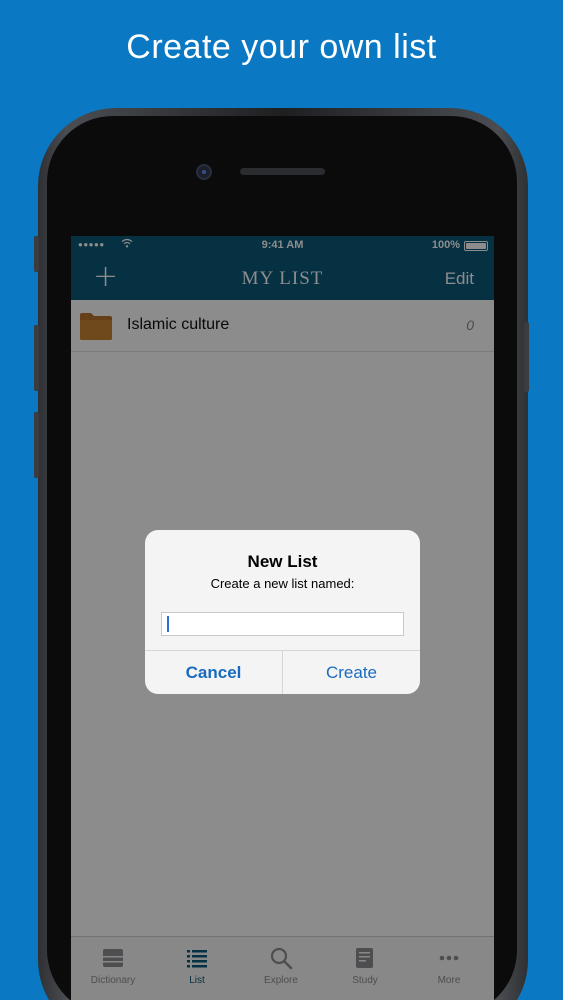  I want to click on earpiece-speaker, so click(282, 171).